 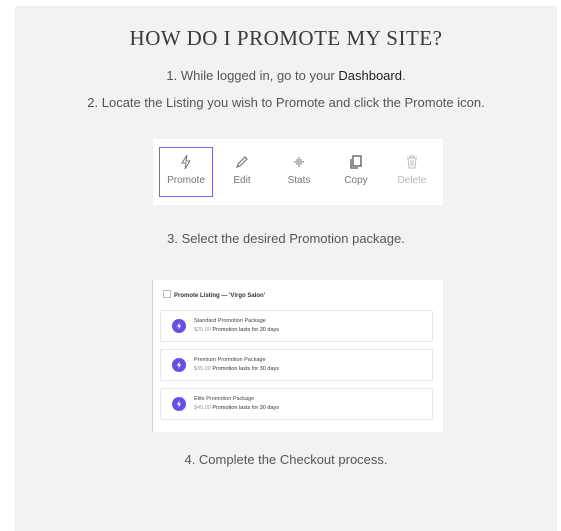 I want to click on promote-listing-title: Promote Listing — 'Virgo Salon', so click(x=220, y=296).